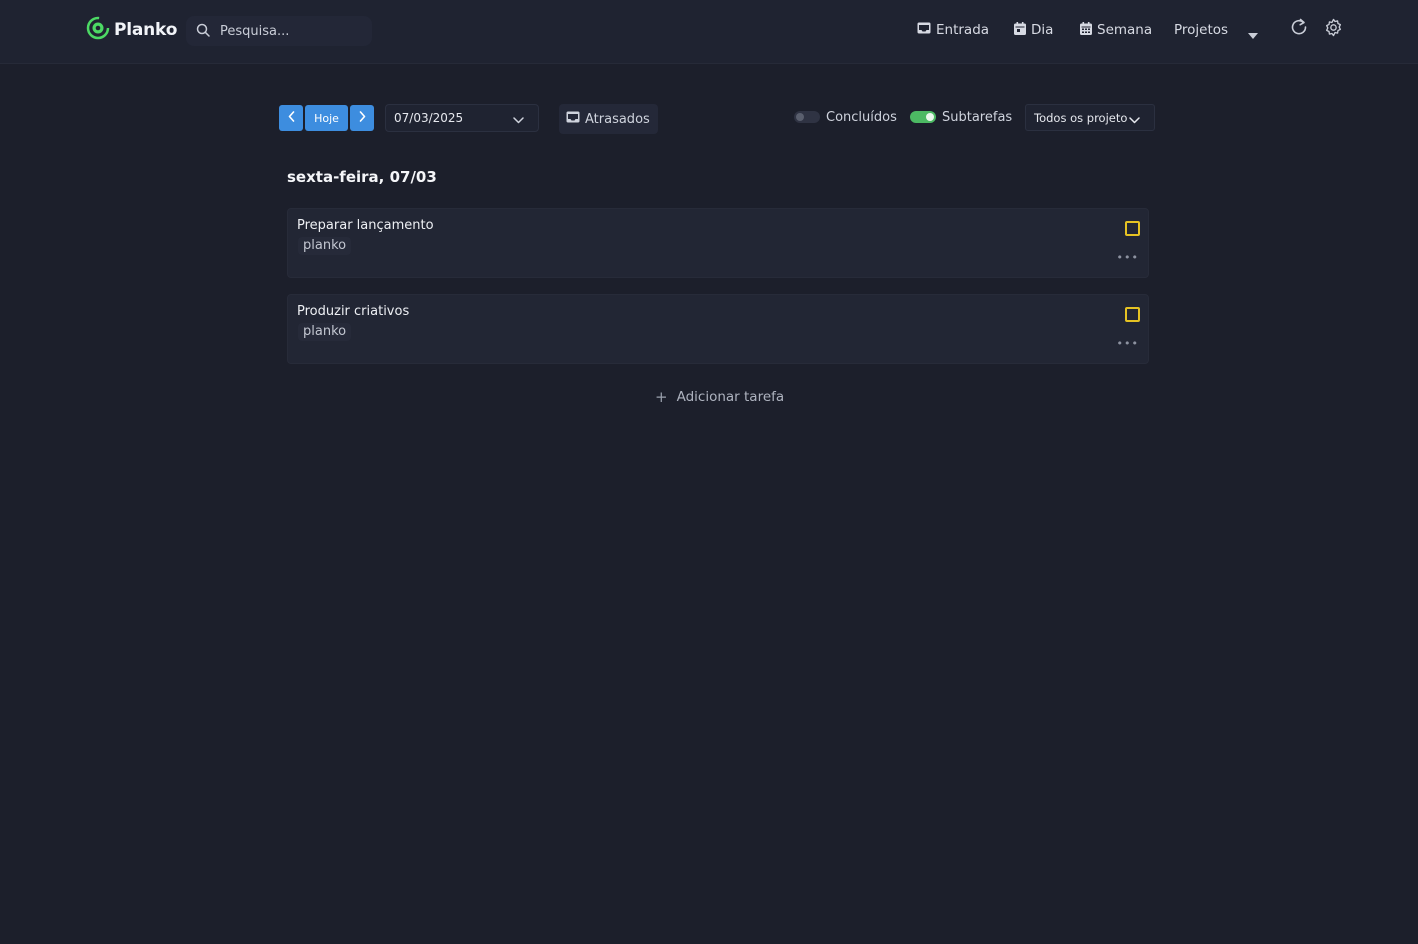 The height and width of the screenshot is (944, 1418). Describe the element at coordinates (963, 30) in the screenshot. I see `nav-entrada-label: Entrada` at that location.